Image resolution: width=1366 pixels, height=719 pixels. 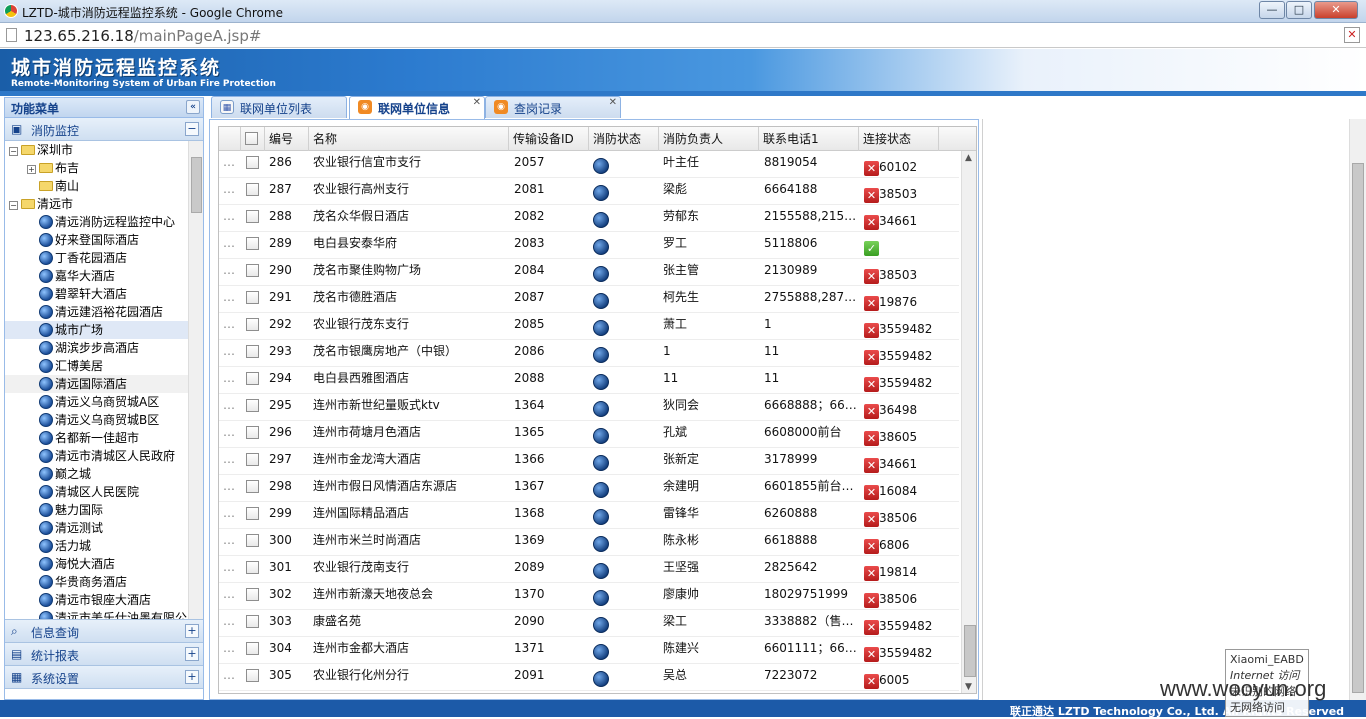 I want to click on tree-node-shenzhen: − 深圳市, so click(x=41, y=150).